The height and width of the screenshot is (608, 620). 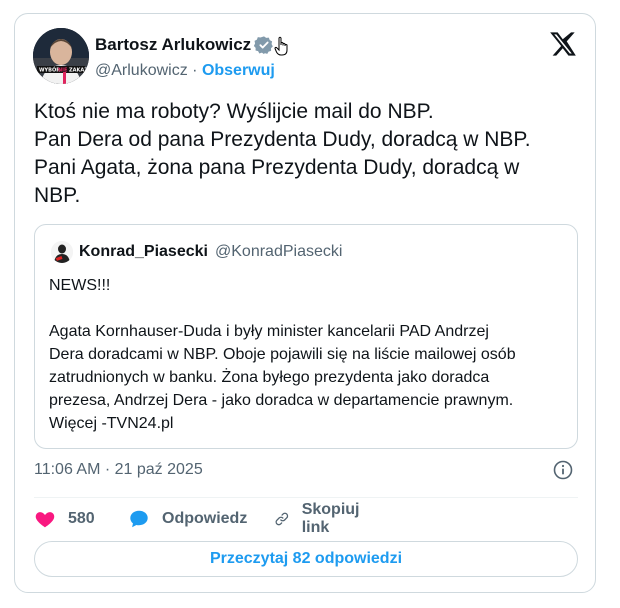 I want to click on author-handle: @Arlukowicz, so click(x=141, y=70).